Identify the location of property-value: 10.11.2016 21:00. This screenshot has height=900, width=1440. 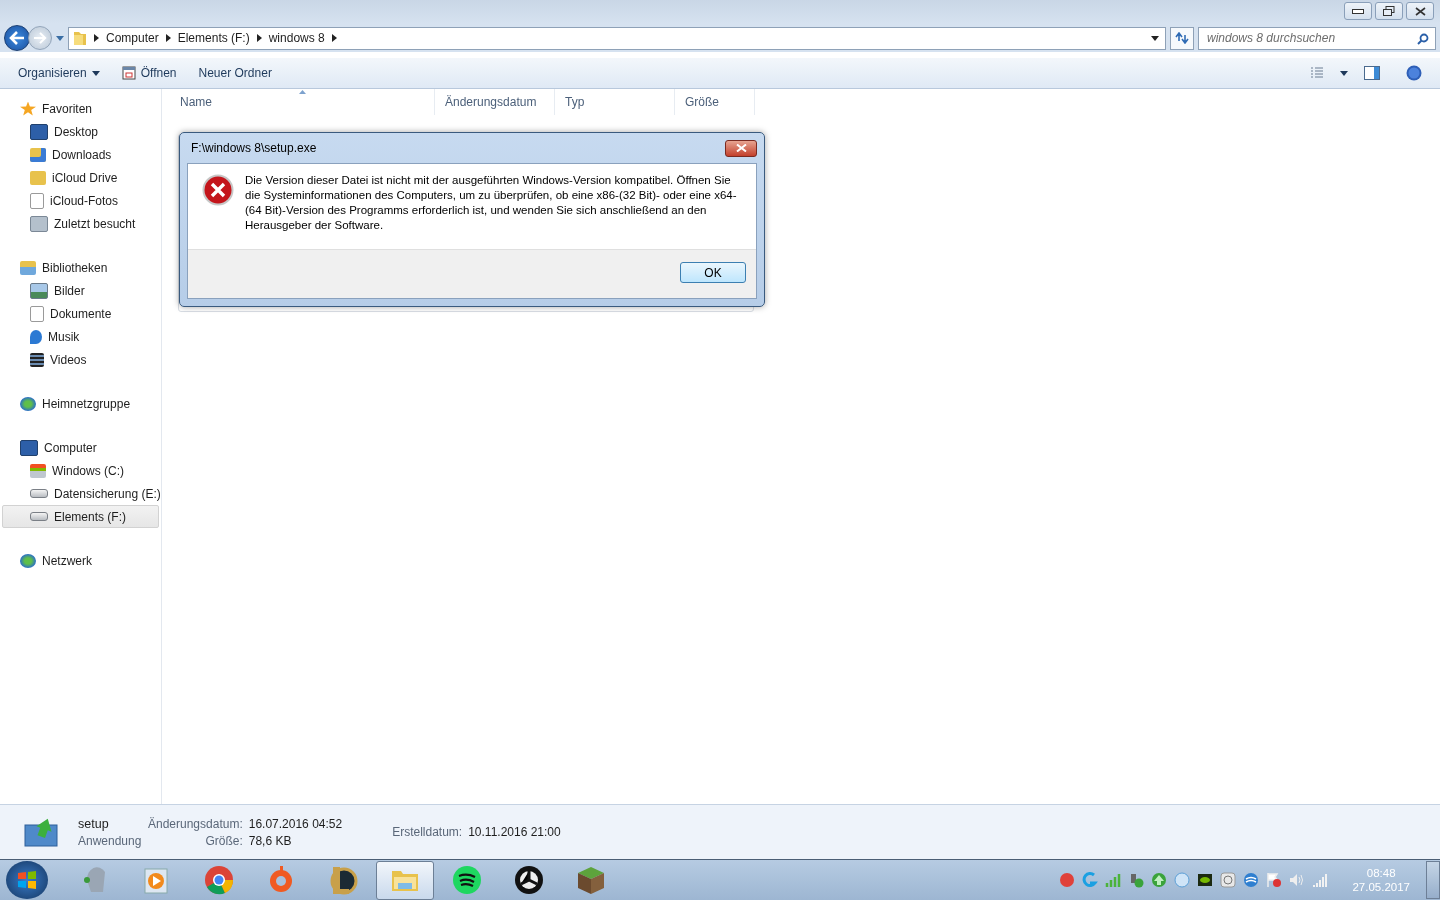
(514, 832).